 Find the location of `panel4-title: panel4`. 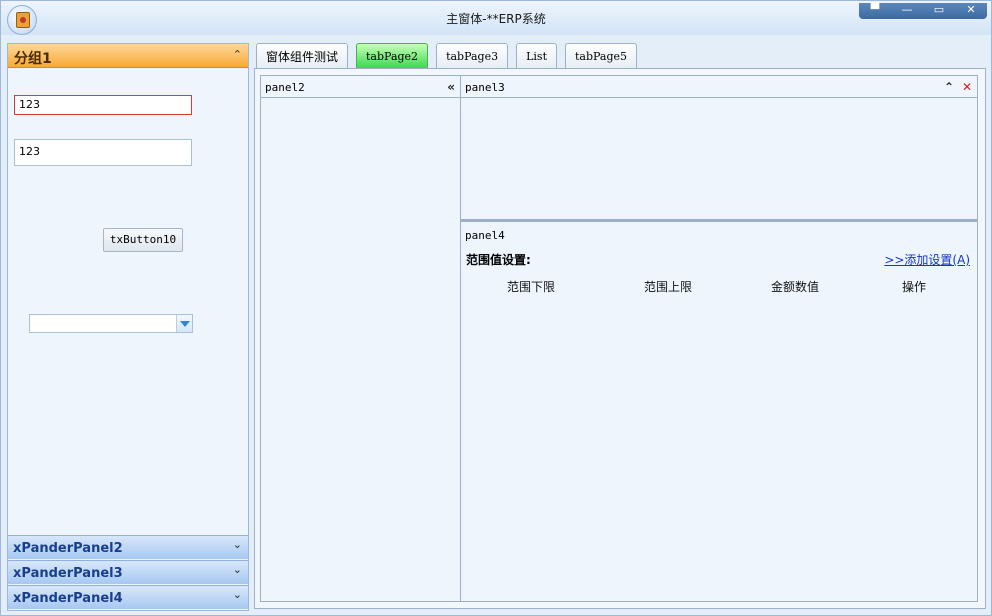

panel4-title: panel4 is located at coordinates (485, 235).